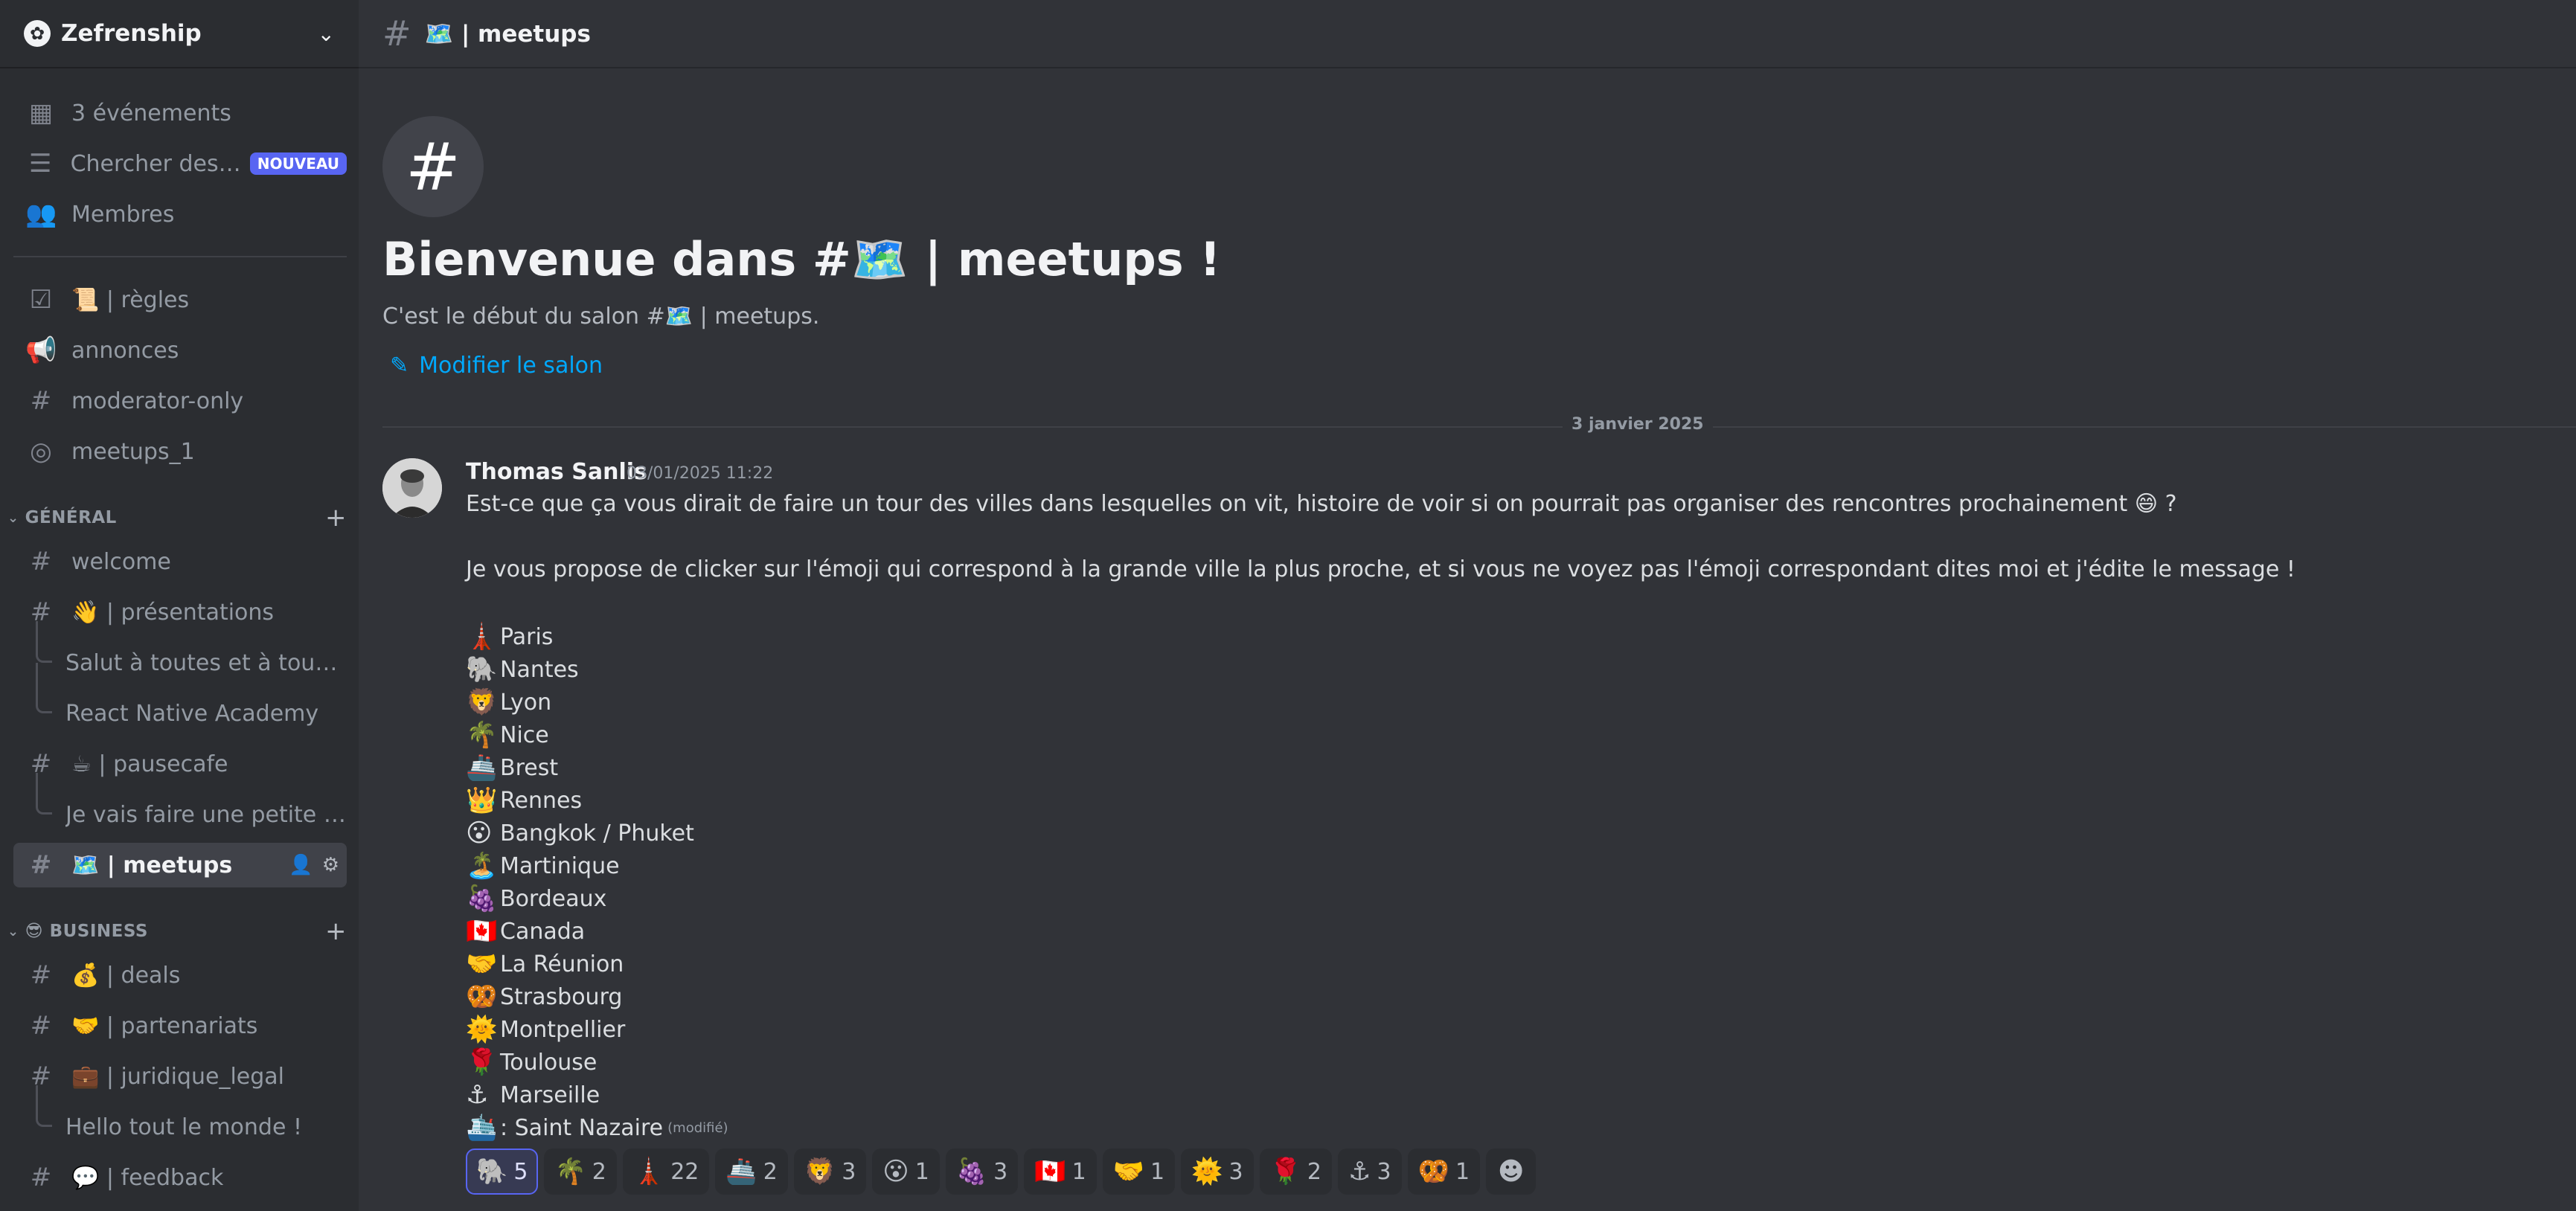 The height and width of the screenshot is (1211, 2576). What do you see at coordinates (502, 1172) in the screenshot?
I see `reaction-button: 🐘 5` at bounding box center [502, 1172].